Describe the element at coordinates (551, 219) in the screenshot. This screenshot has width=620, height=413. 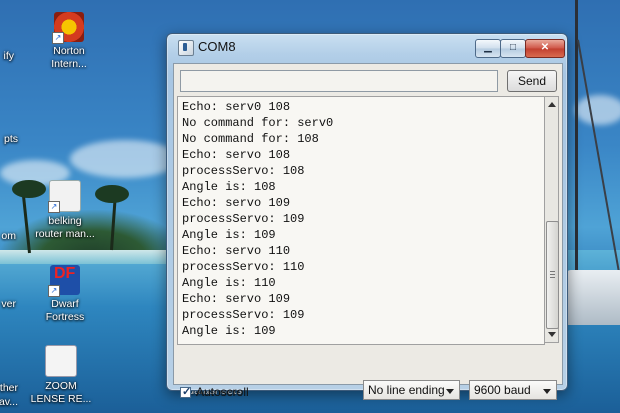
I see `vertical-scrollbar` at that location.